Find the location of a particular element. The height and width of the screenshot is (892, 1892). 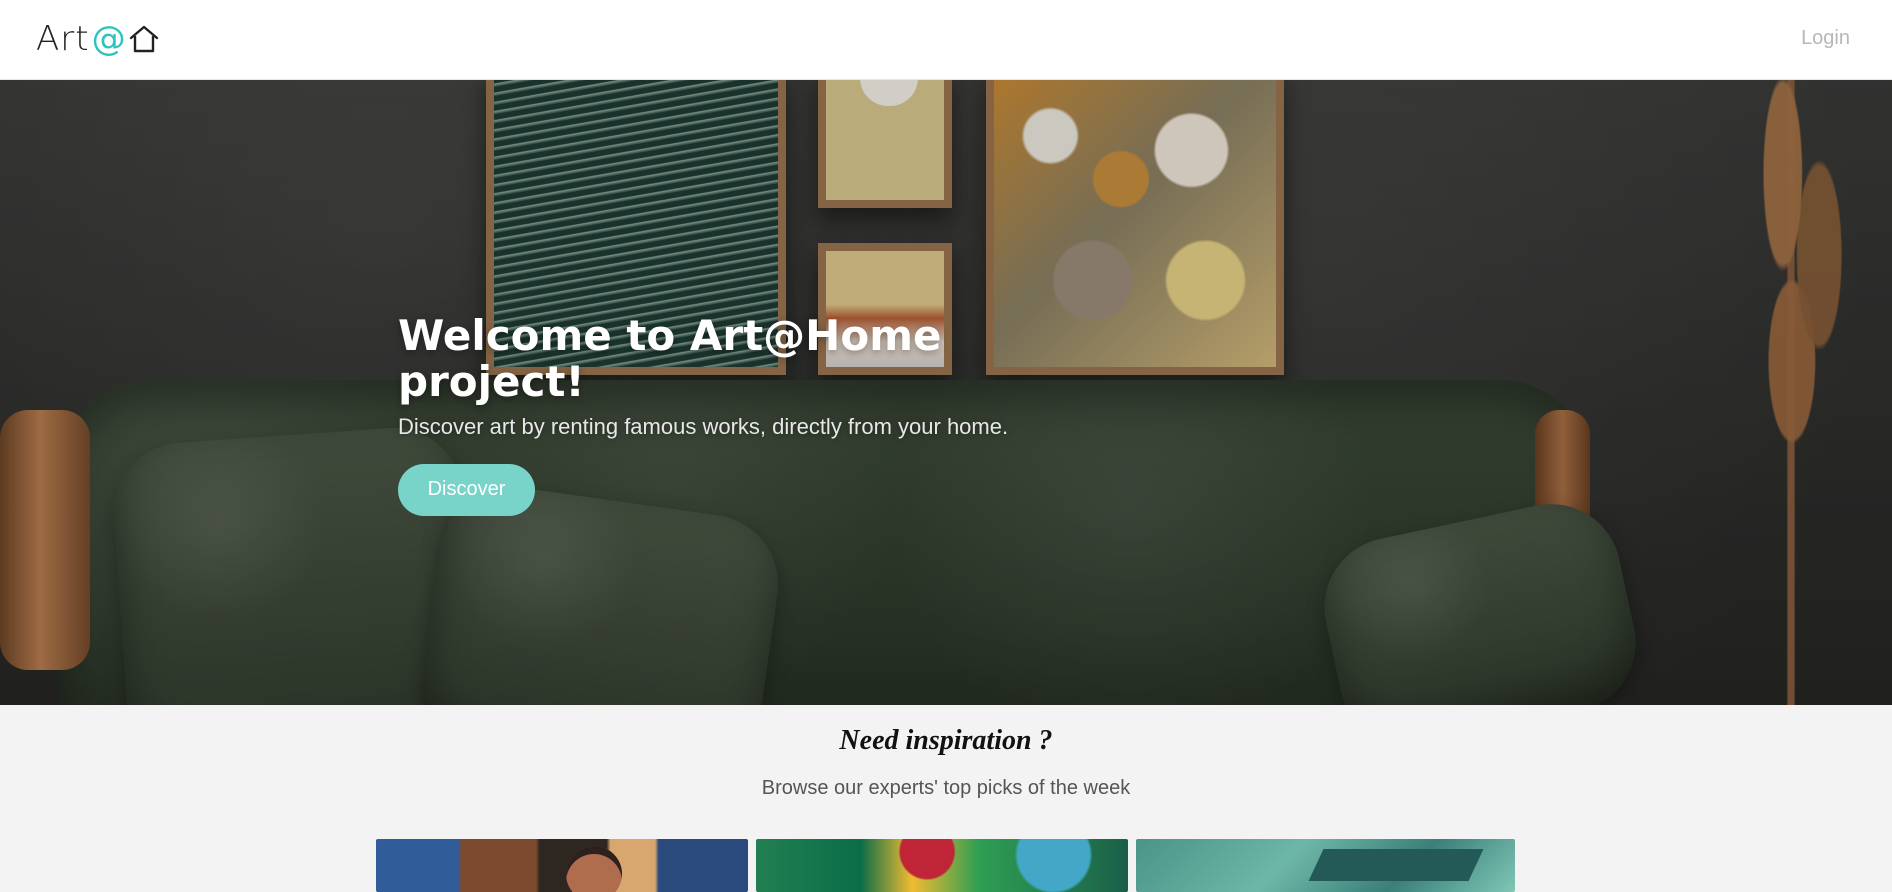

login-link: Login is located at coordinates (1825, 38).